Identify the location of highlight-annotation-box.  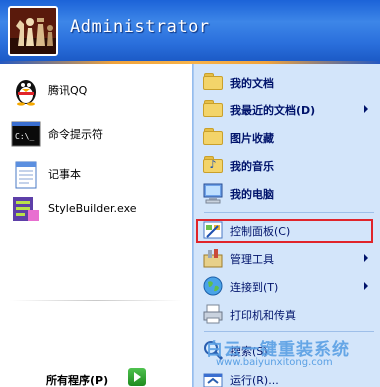
(284, 231).